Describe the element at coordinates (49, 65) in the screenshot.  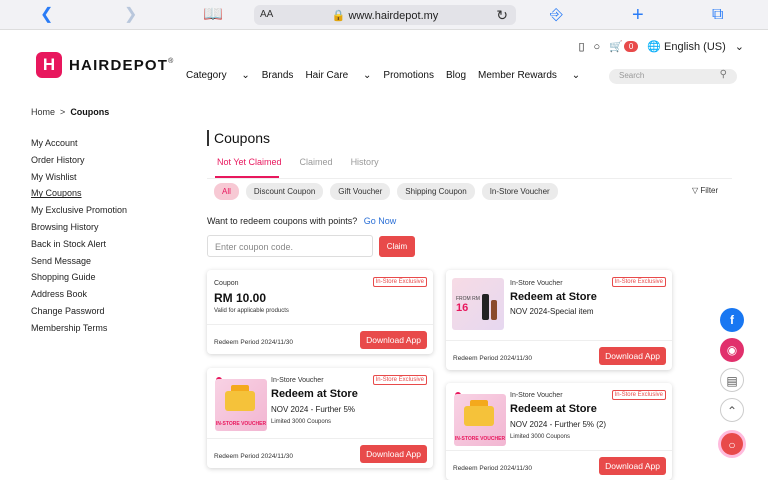
I see `logo-mark: H` at that location.